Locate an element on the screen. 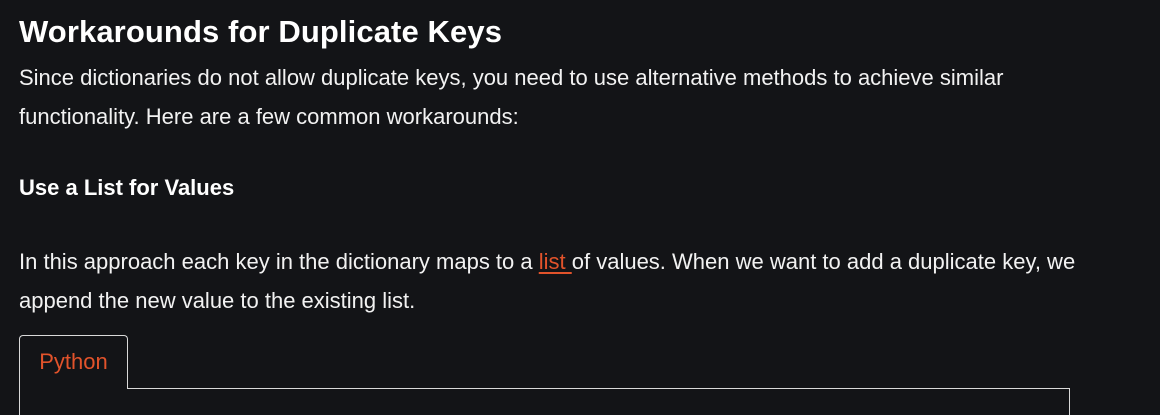 This screenshot has height=415, width=1160. subsection-heading: Use a List for Values is located at coordinates (127, 187).